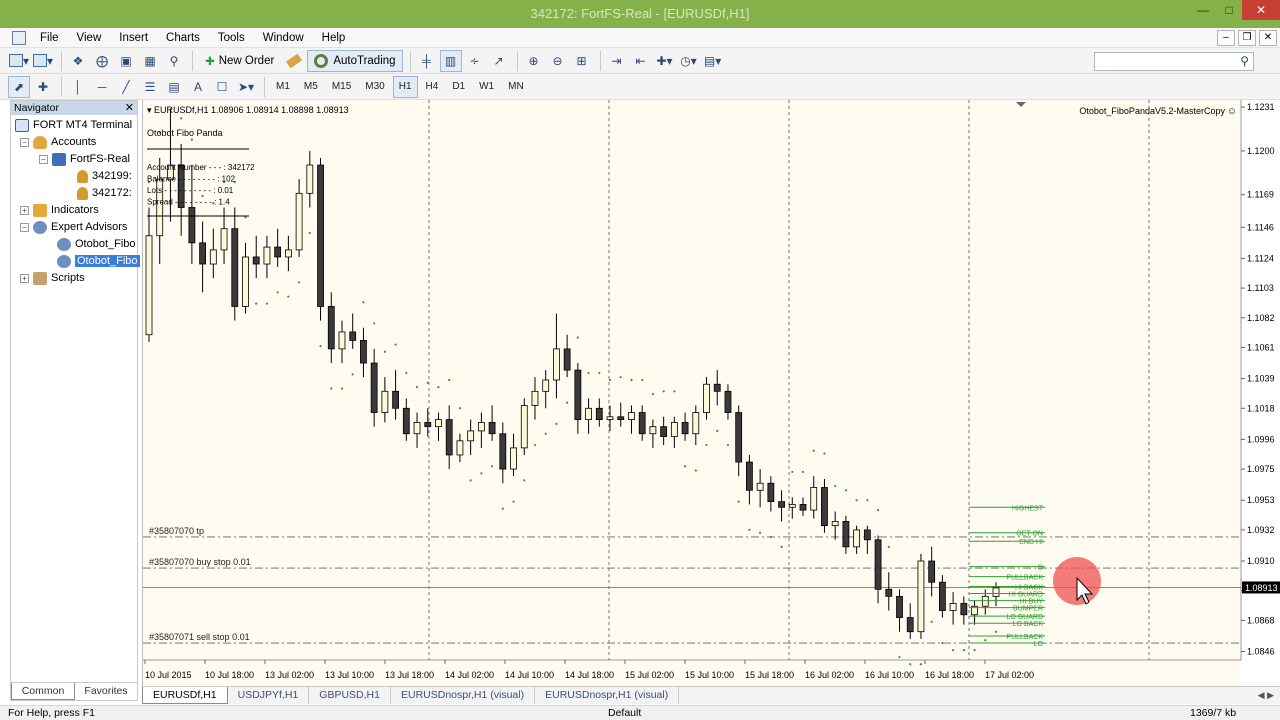 This screenshot has width=1280, height=720. I want to click on zoom-out-button: ⊖, so click(558, 61).